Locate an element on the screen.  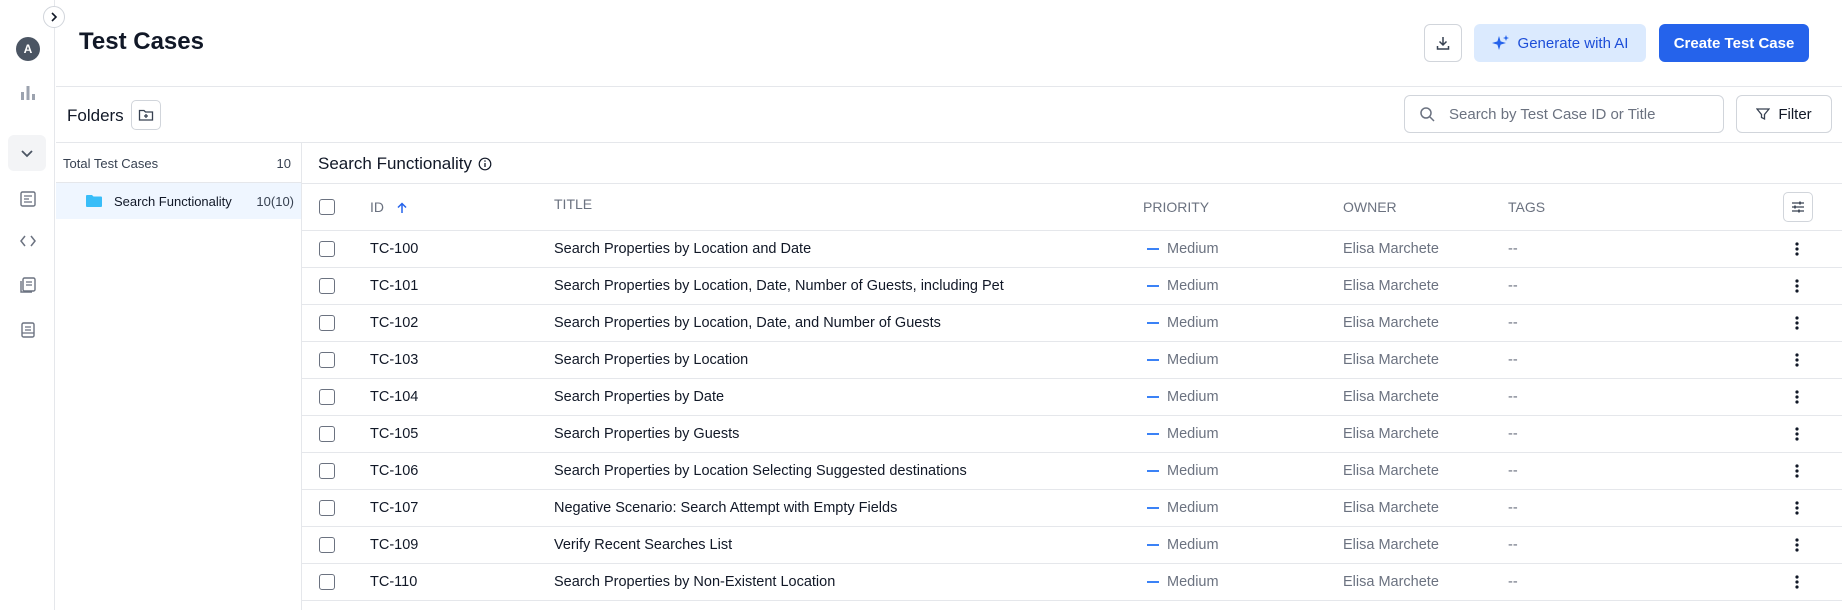
row-owner: Elisa Marchete is located at coordinates (1391, 434).